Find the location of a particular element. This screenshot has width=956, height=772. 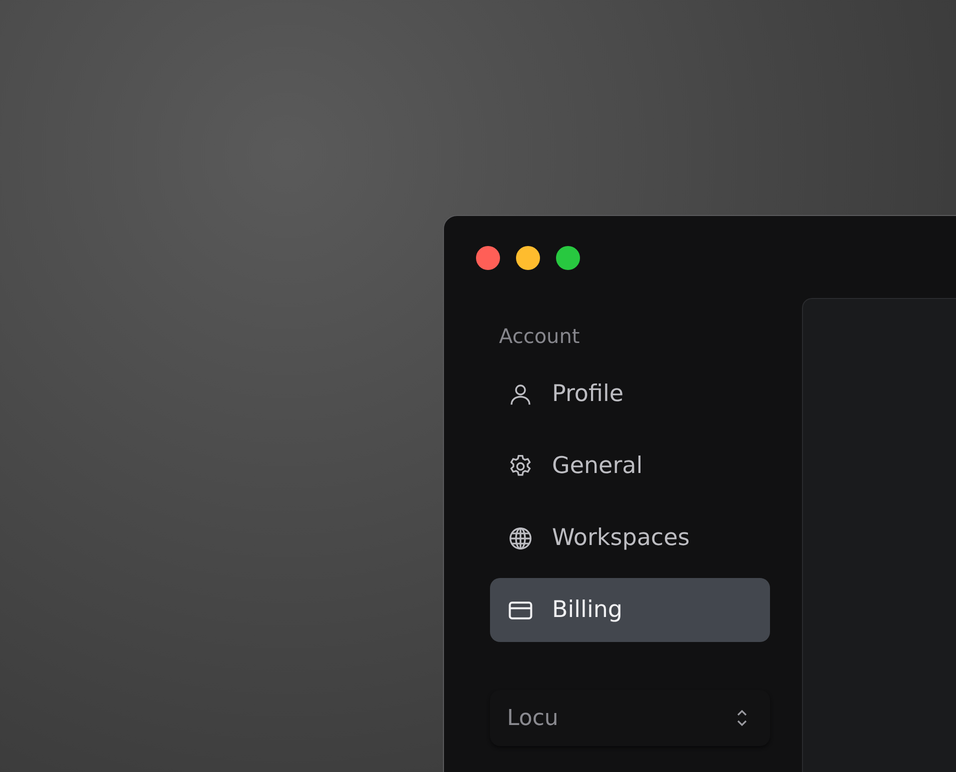

section-title: Account is located at coordinates (539, 337).